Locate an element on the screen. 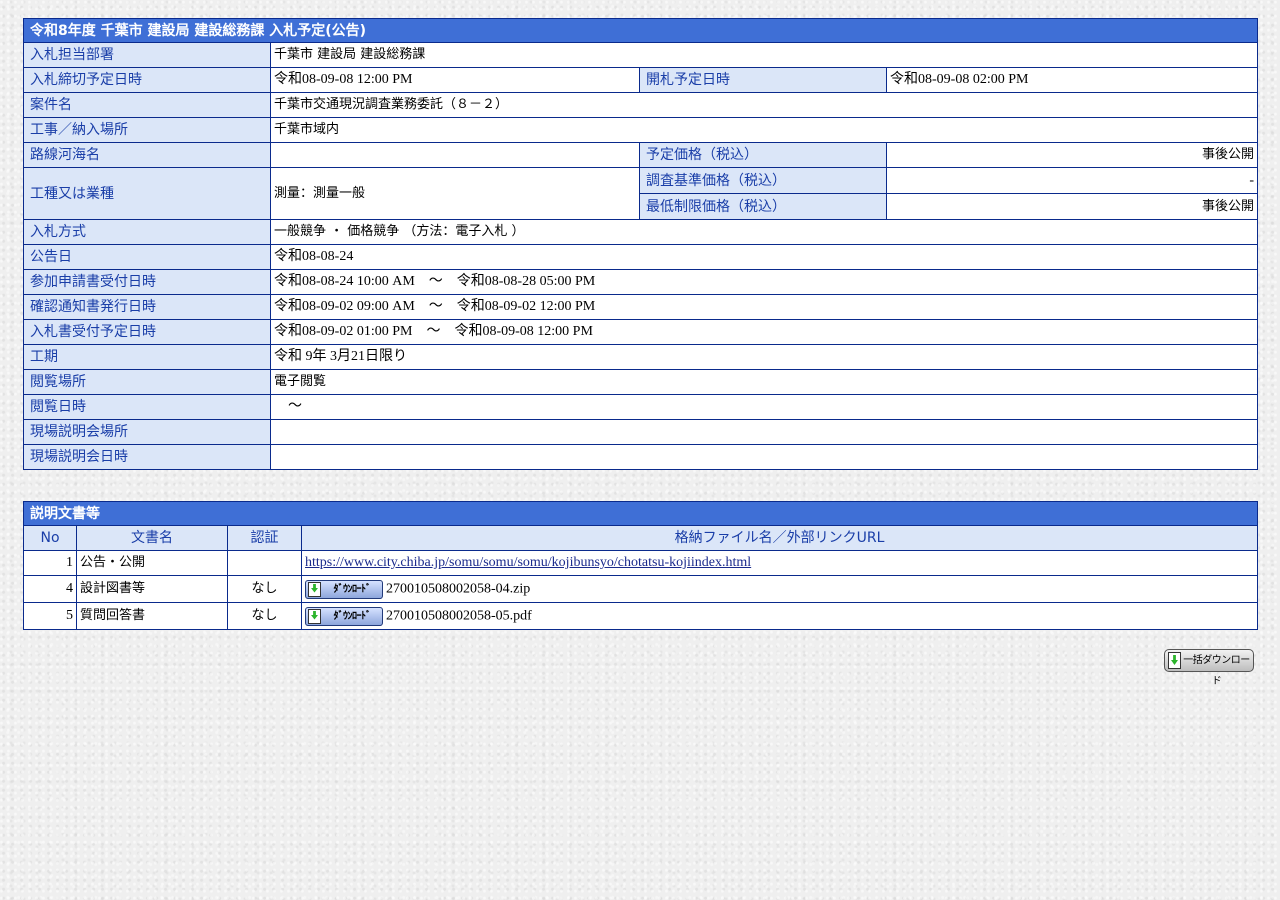 The image size is (1280, 900). bulk-download-label: 一括ダウンロード is located at coordinates (1216, 671).